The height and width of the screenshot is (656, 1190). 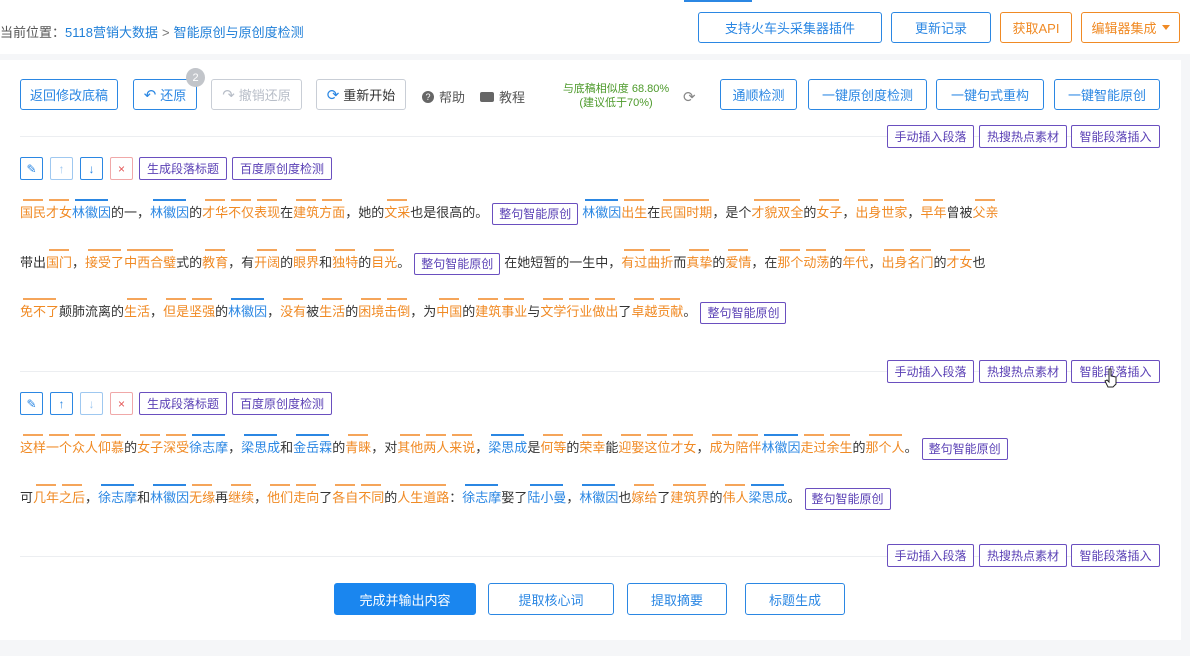 What do you see at coordinates (1036, 27) in the screenshot?
I see `get-api-button: 获取API` at bounding box center [1036, 27].